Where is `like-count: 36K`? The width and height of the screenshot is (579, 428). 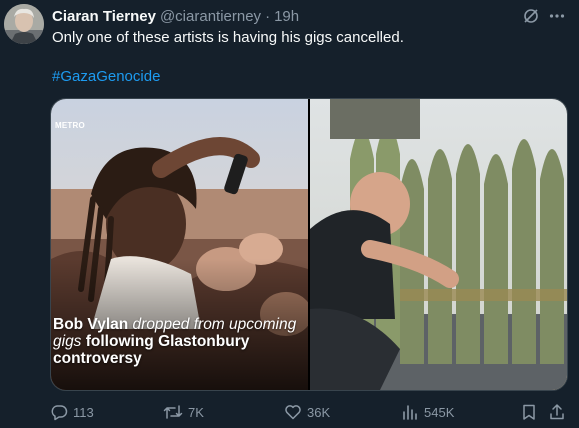 like-count: 36K is located at coordinates (319, 412).